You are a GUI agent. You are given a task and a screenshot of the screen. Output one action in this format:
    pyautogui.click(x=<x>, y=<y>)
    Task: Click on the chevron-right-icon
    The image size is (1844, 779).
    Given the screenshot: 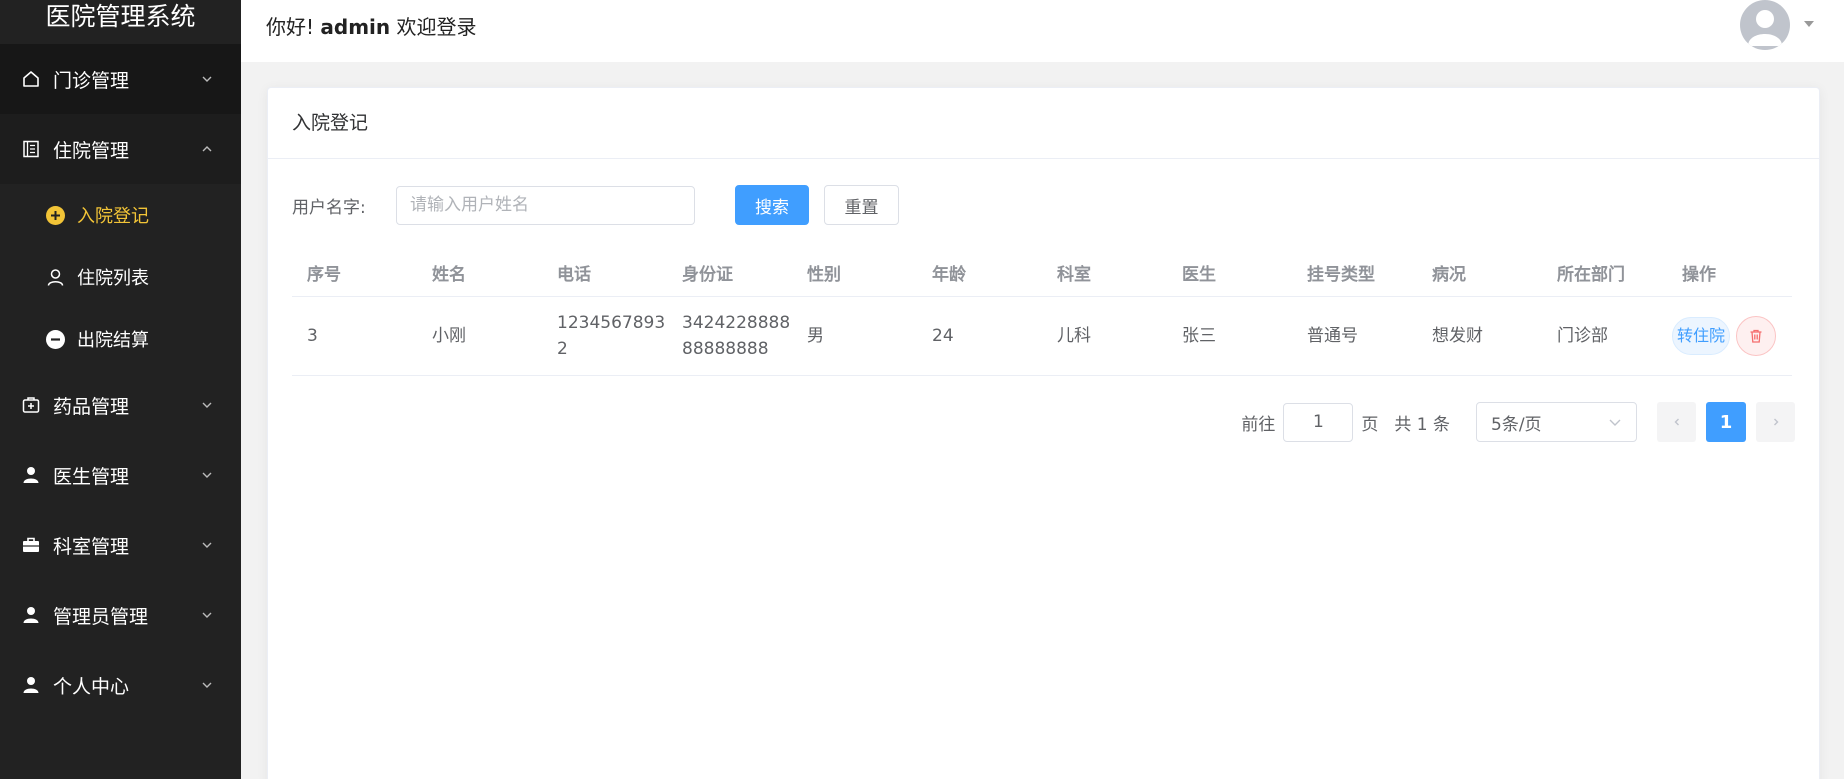 What is the action you would take?
    pyautogui.click(x=1775, y=422)
    